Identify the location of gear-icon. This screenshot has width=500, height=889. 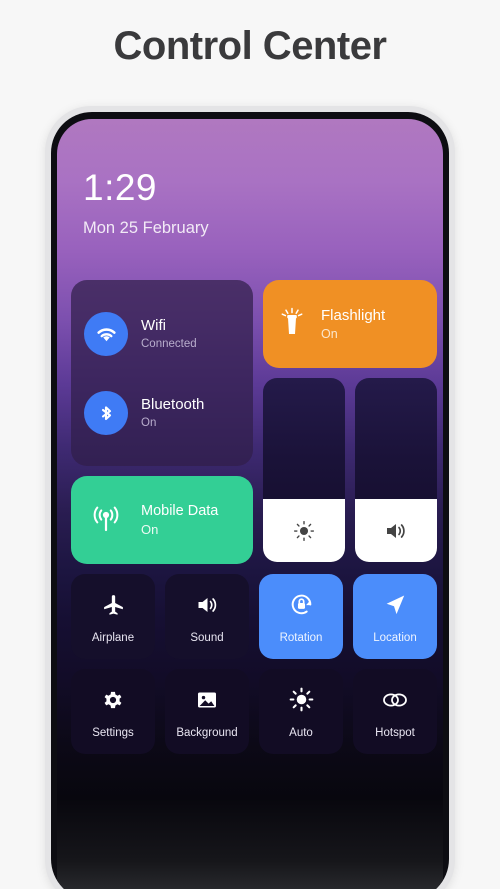
(113, 700).